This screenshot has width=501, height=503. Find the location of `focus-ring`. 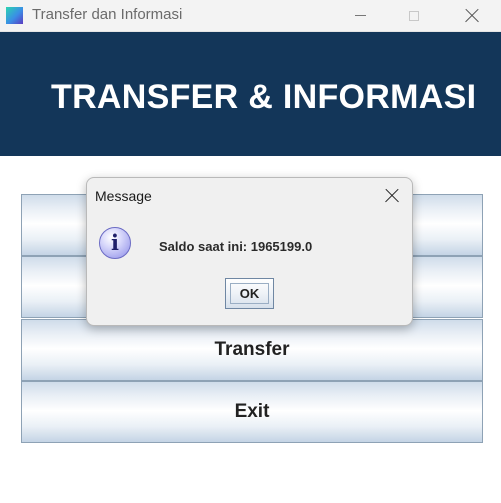

focus-ring is located at coordinates (249, 293).